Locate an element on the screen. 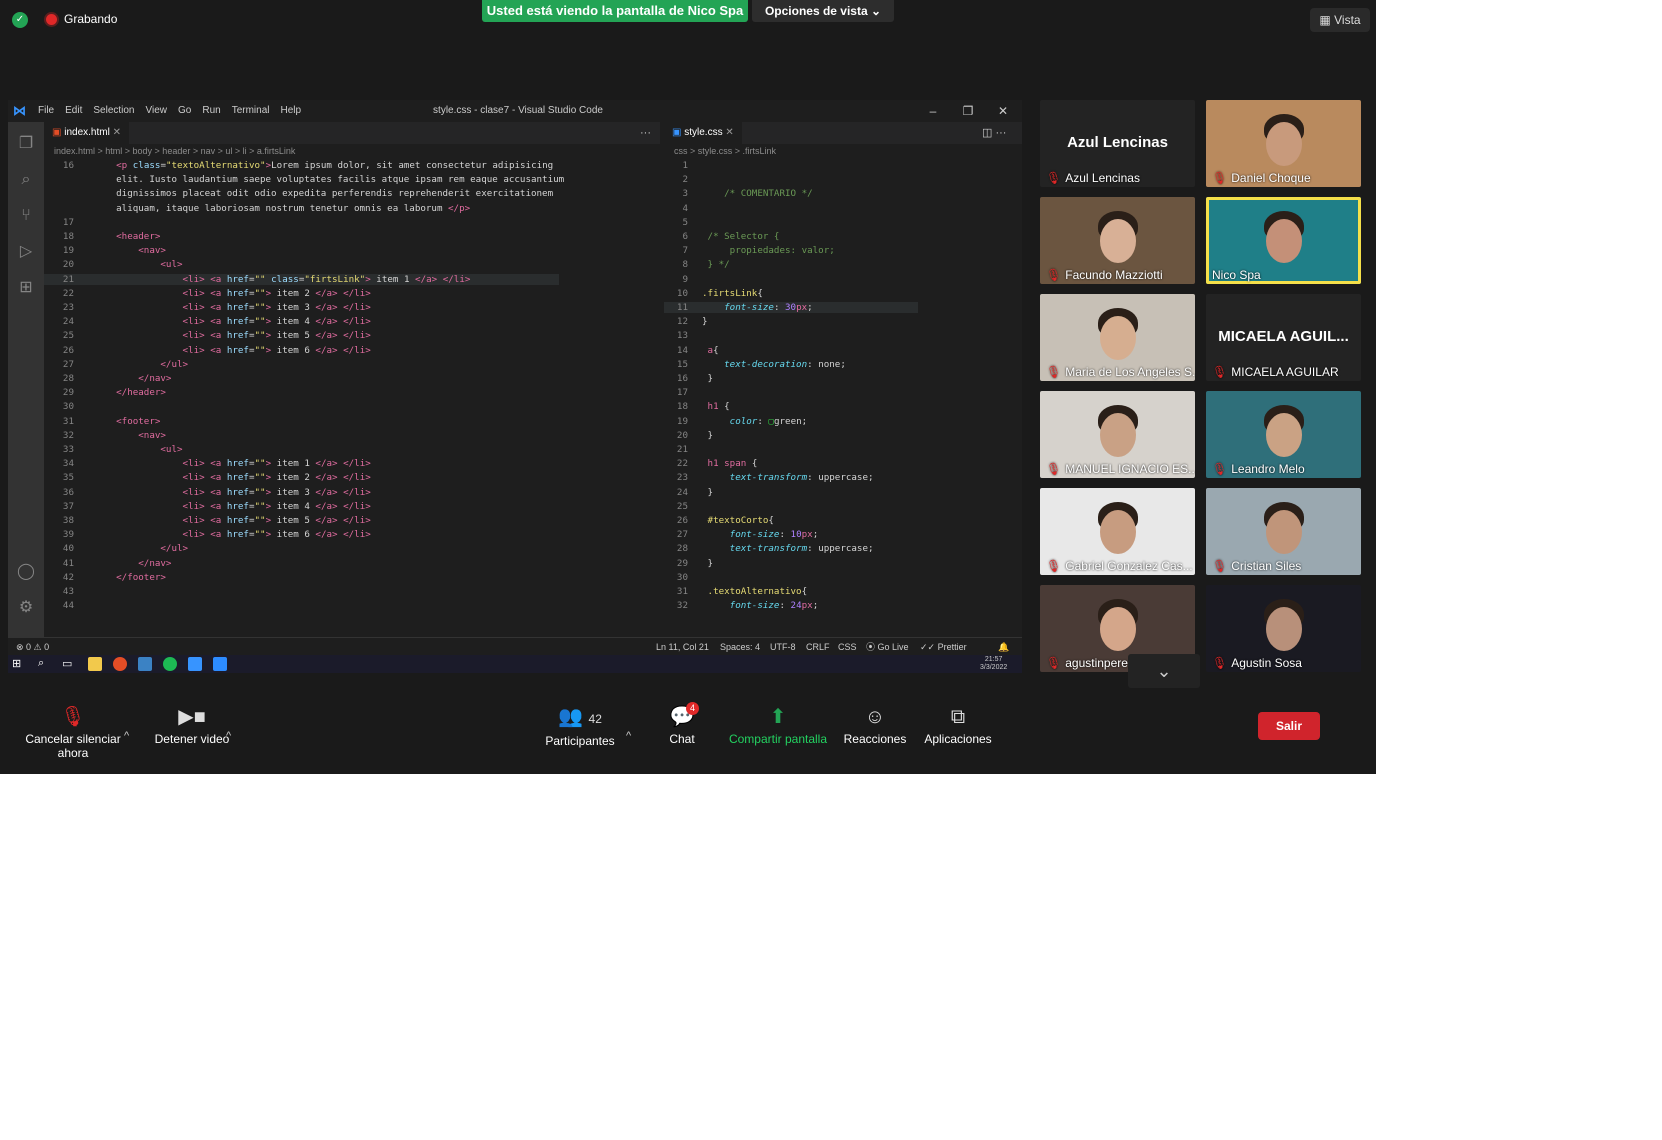 This screenshot has height=1140, width=1662. clock-time: 21:57 is located at coordinates (993, 659).